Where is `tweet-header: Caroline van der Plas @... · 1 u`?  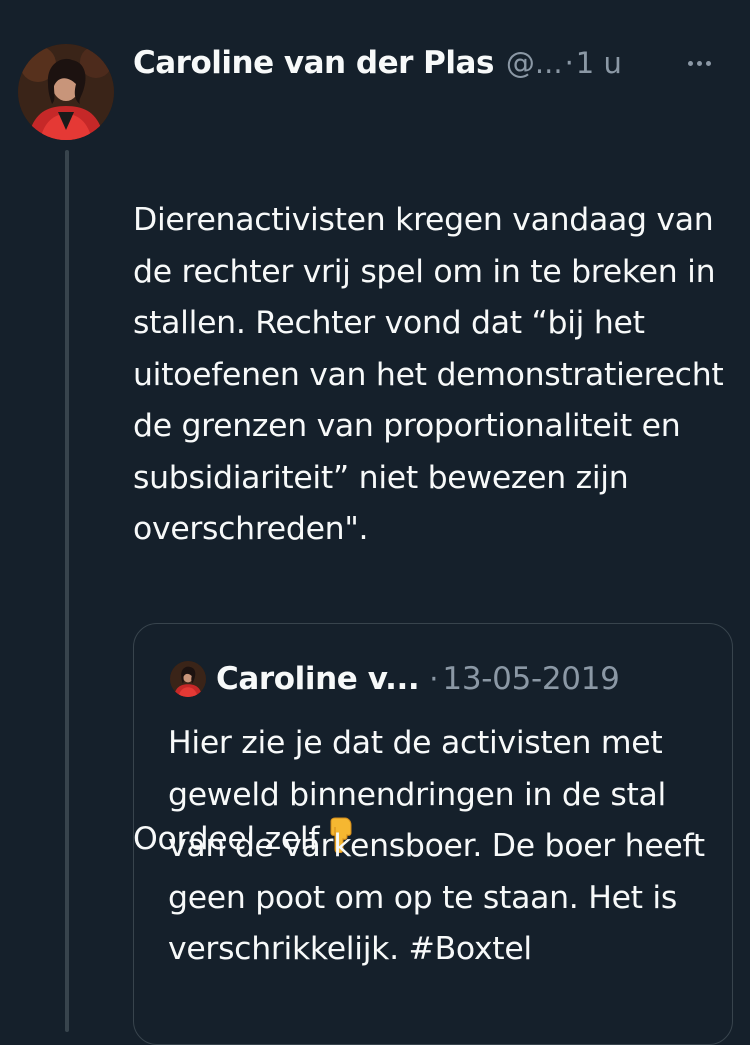 tweet-header: Caroline van der Plas @... · 1 u is located at coordinates (433, 63).